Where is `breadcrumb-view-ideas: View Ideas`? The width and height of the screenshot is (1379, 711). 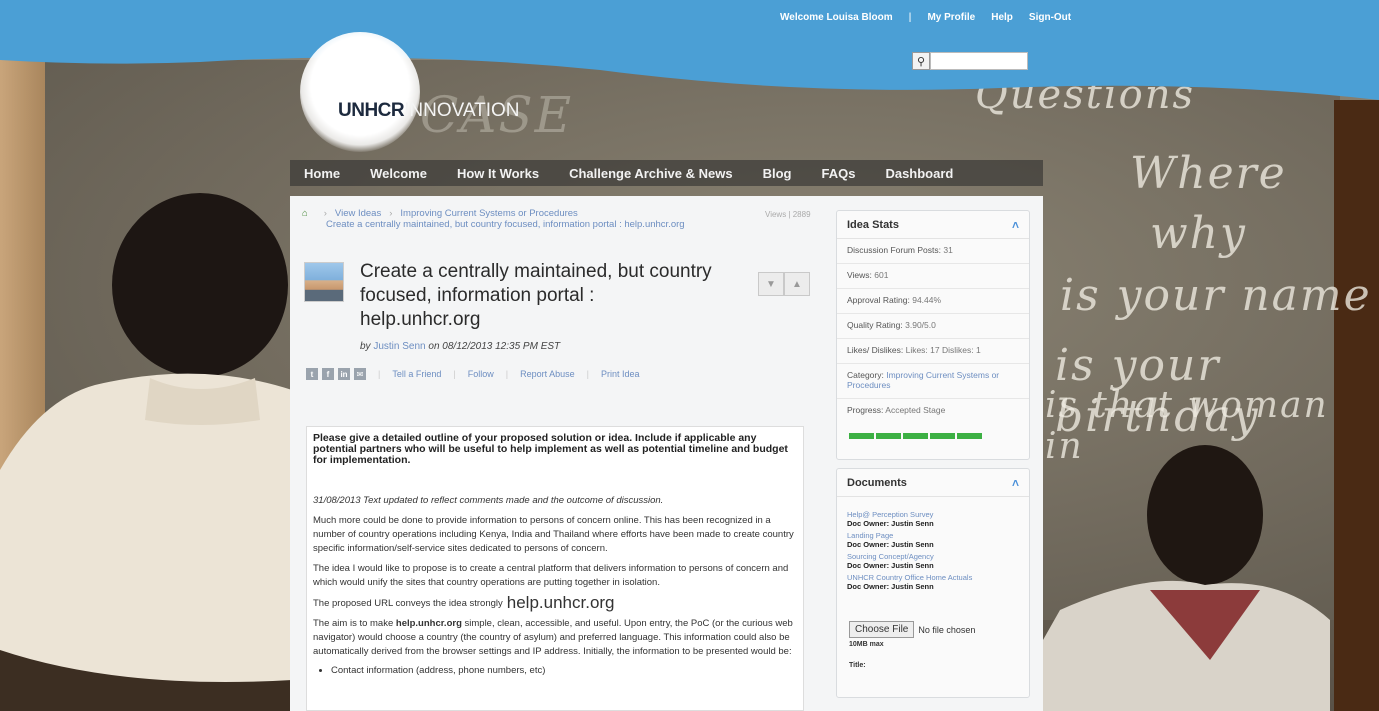 breadcrumb-view-ideas: View Ideas is located at coordinates (358, 213).